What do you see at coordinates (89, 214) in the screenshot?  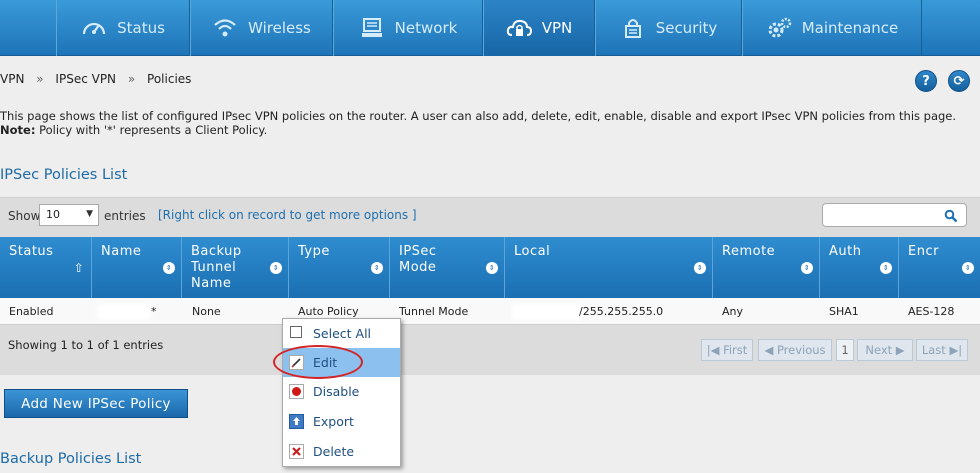 I see `chevron-down-icon: ▼` at bounding box center [89, 214].